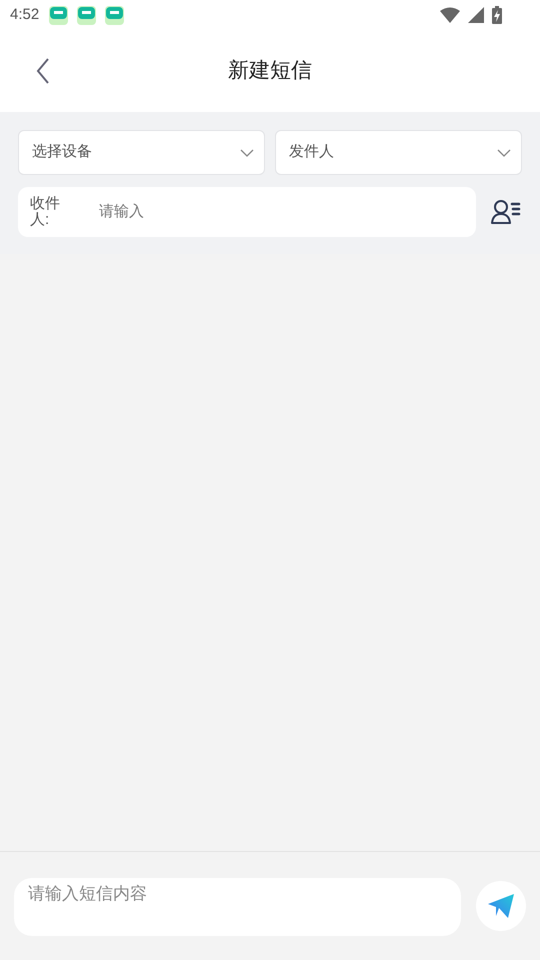 Image resolution: width=540 pixels, height=960 pixels. What do you see at coordinates (476, 15) in the screenshot?
I see `signal-icon` at bounding box center [476, 15].